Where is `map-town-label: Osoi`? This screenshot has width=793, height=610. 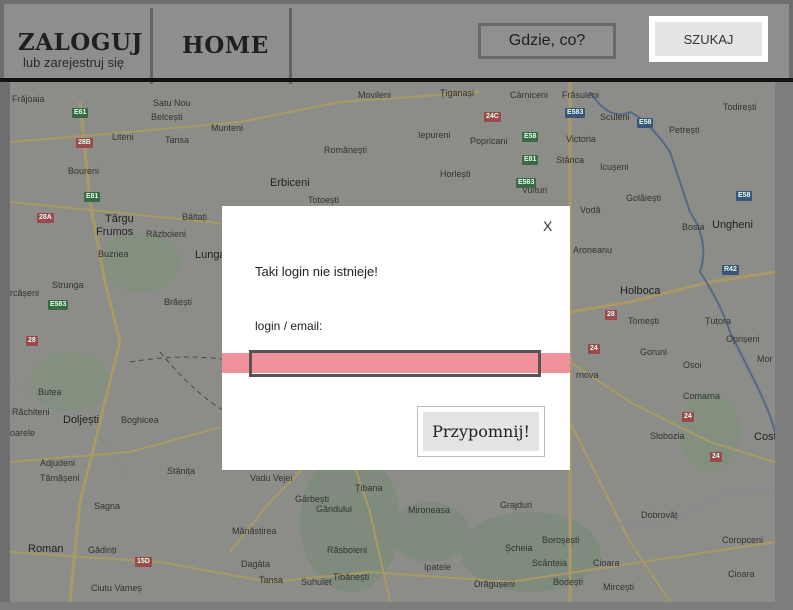
map-town-label: Osoi is located at coordinates (692, 365).